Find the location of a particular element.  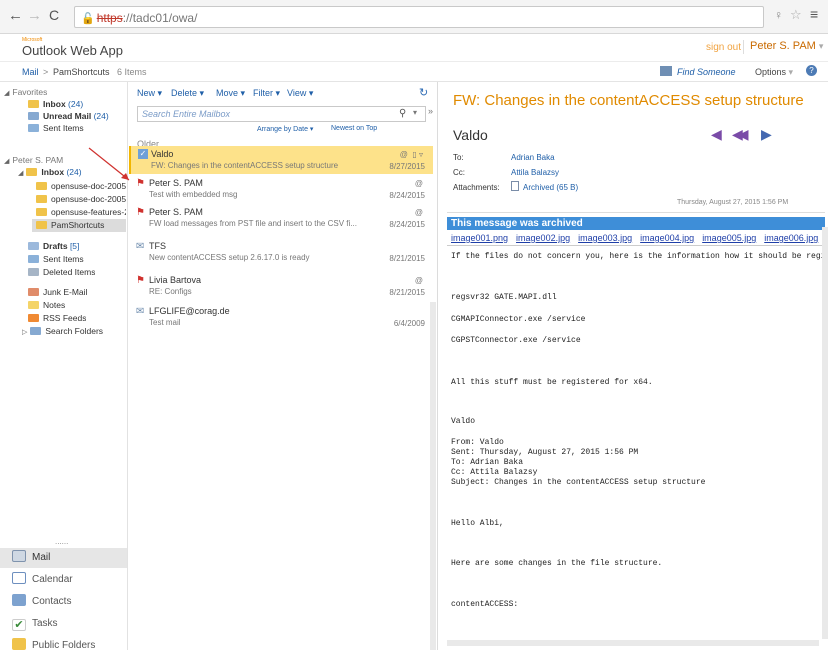

list-scrollbar is located at coordinates (433, 476).